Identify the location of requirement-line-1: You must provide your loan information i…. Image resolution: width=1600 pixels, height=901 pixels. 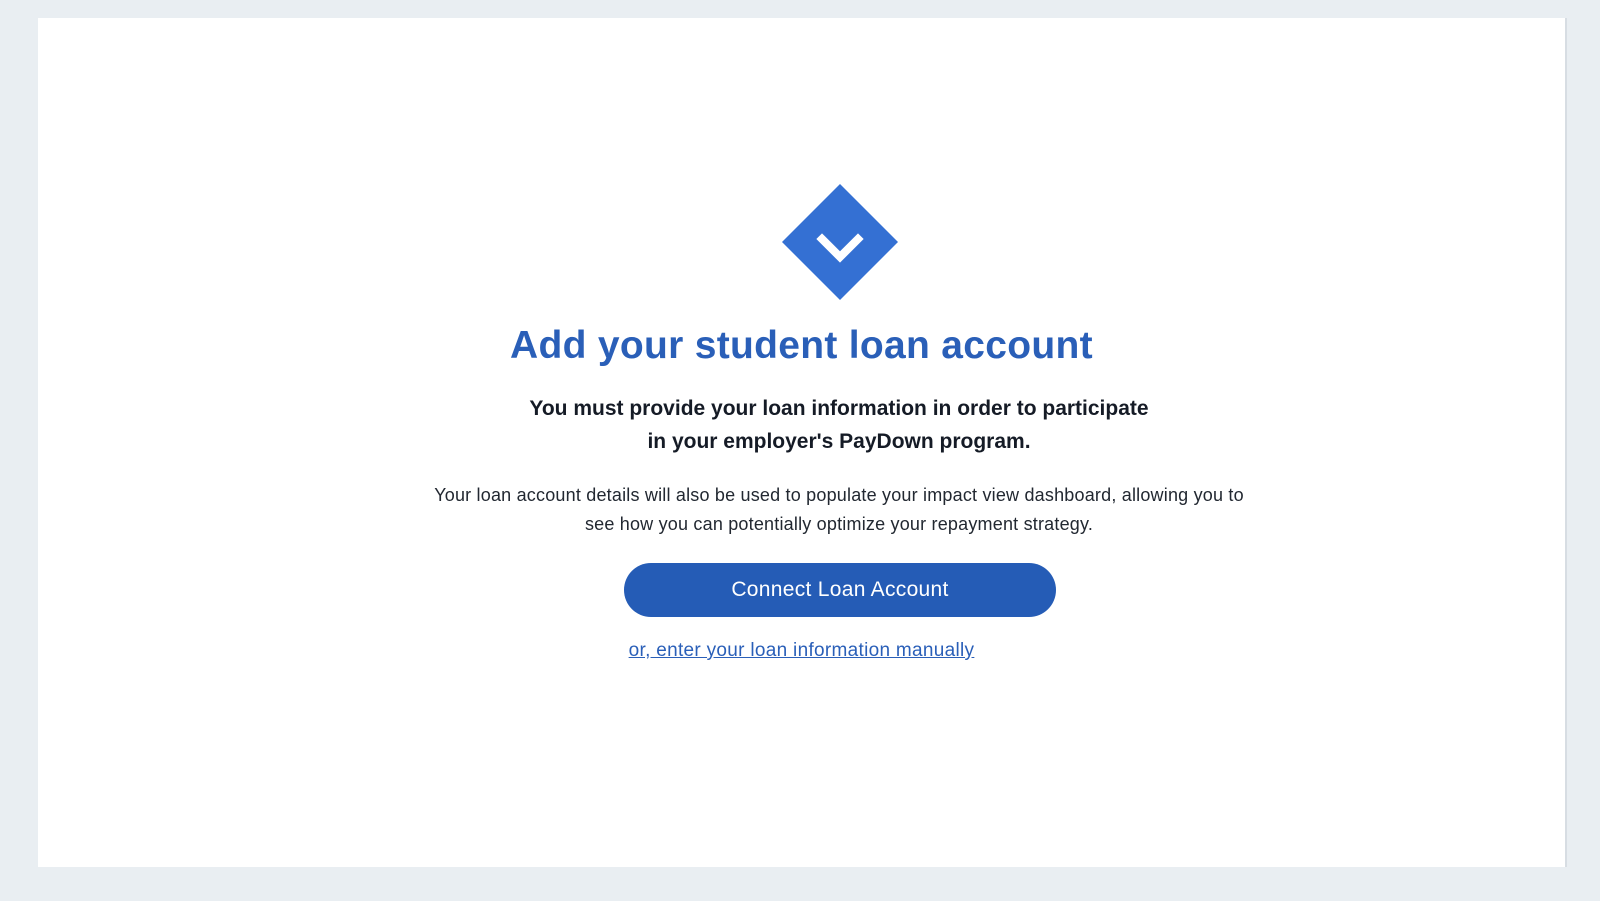
(839, 408).